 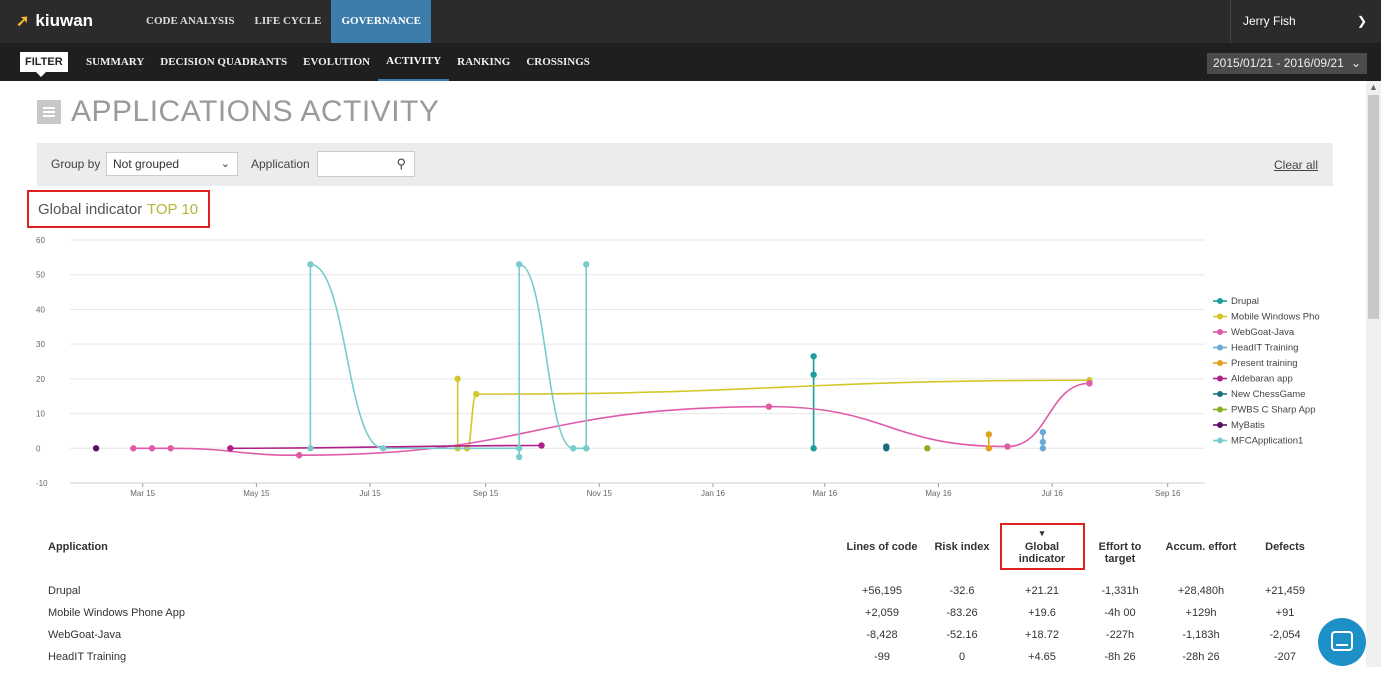 What do you see at coordinates (190, 21) in the screenshot?
I see `tab-code-analysis: CODE ANALYSIS` at bounding box center [190, 21].